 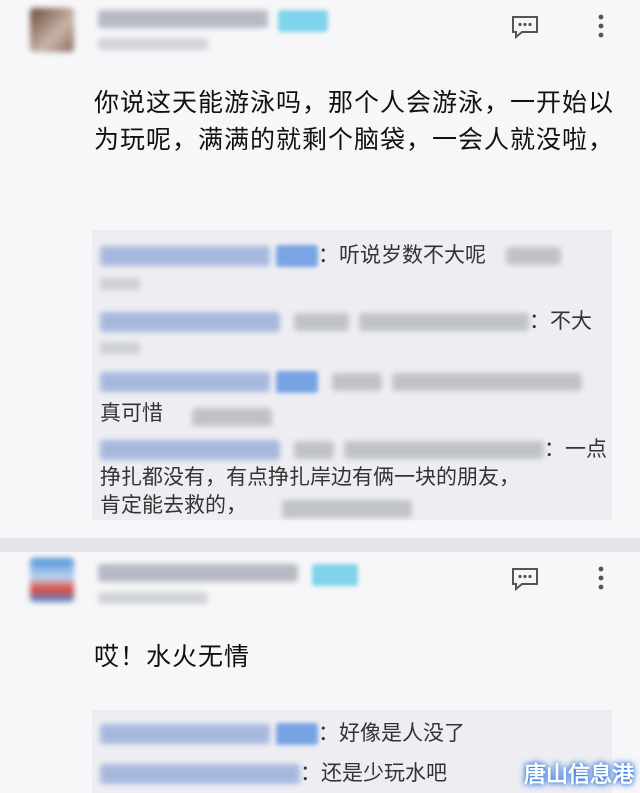 What do you see at coordinates (560, 321) in the screenshot?
I see `reply-text: ：不大` at bounding box center [560, 321].